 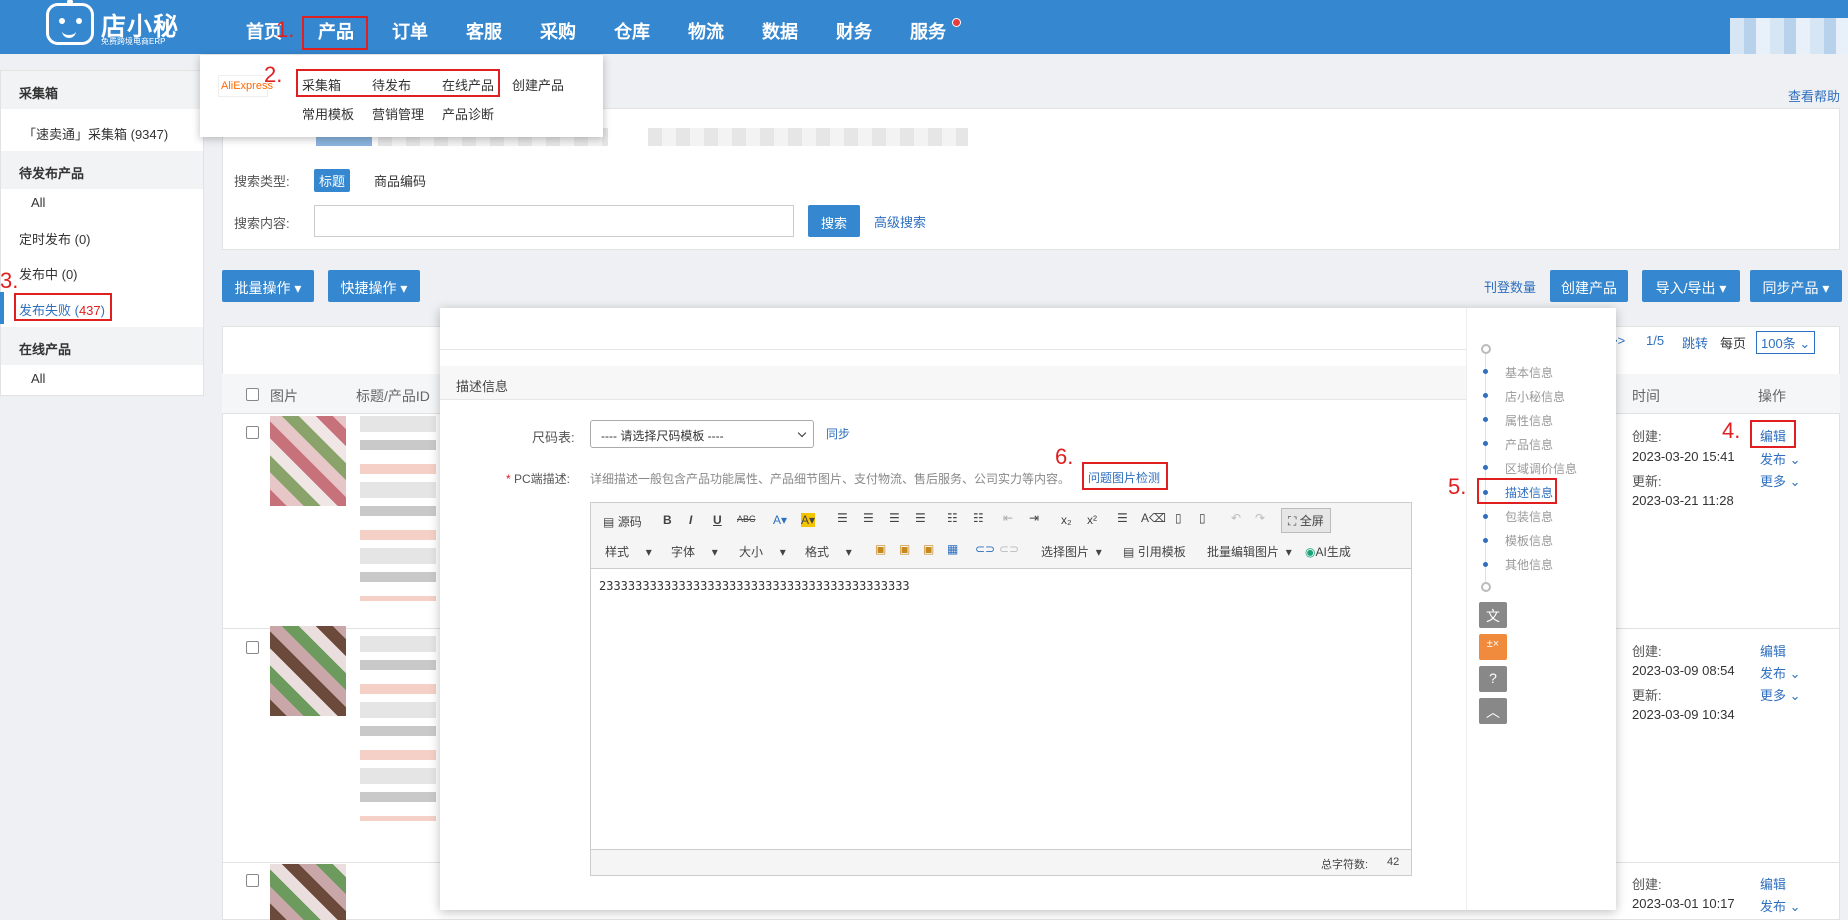 What do you see at coordinates (1092, 520) in the screenshot?
I see `superscript-icon: x²` at bounding box center [1092, 520].